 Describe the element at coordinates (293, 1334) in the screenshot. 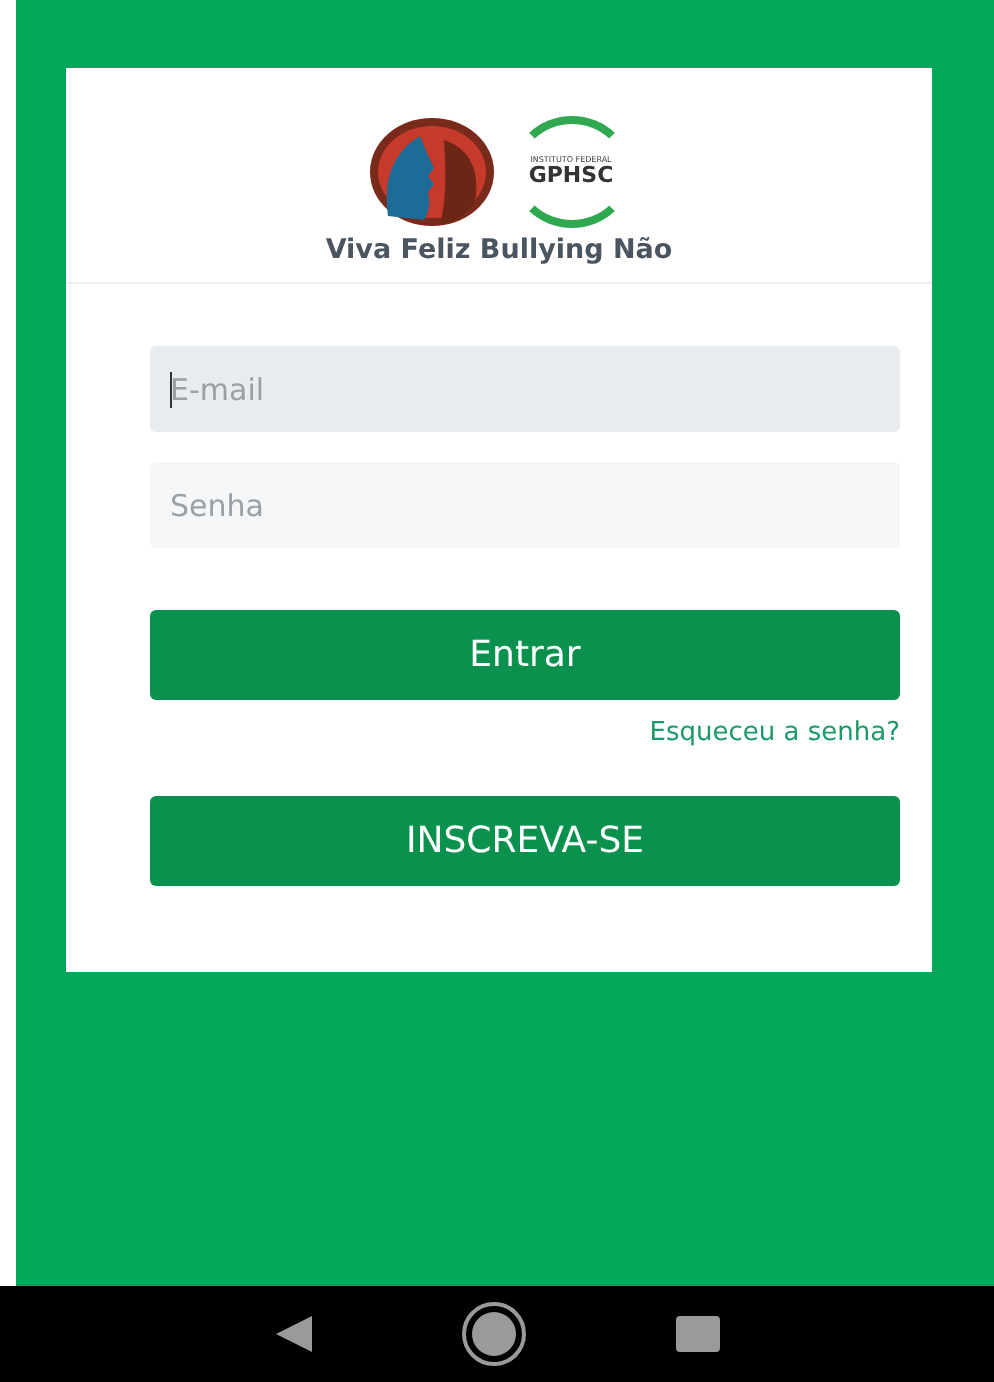

I see `back-icon` at that location.